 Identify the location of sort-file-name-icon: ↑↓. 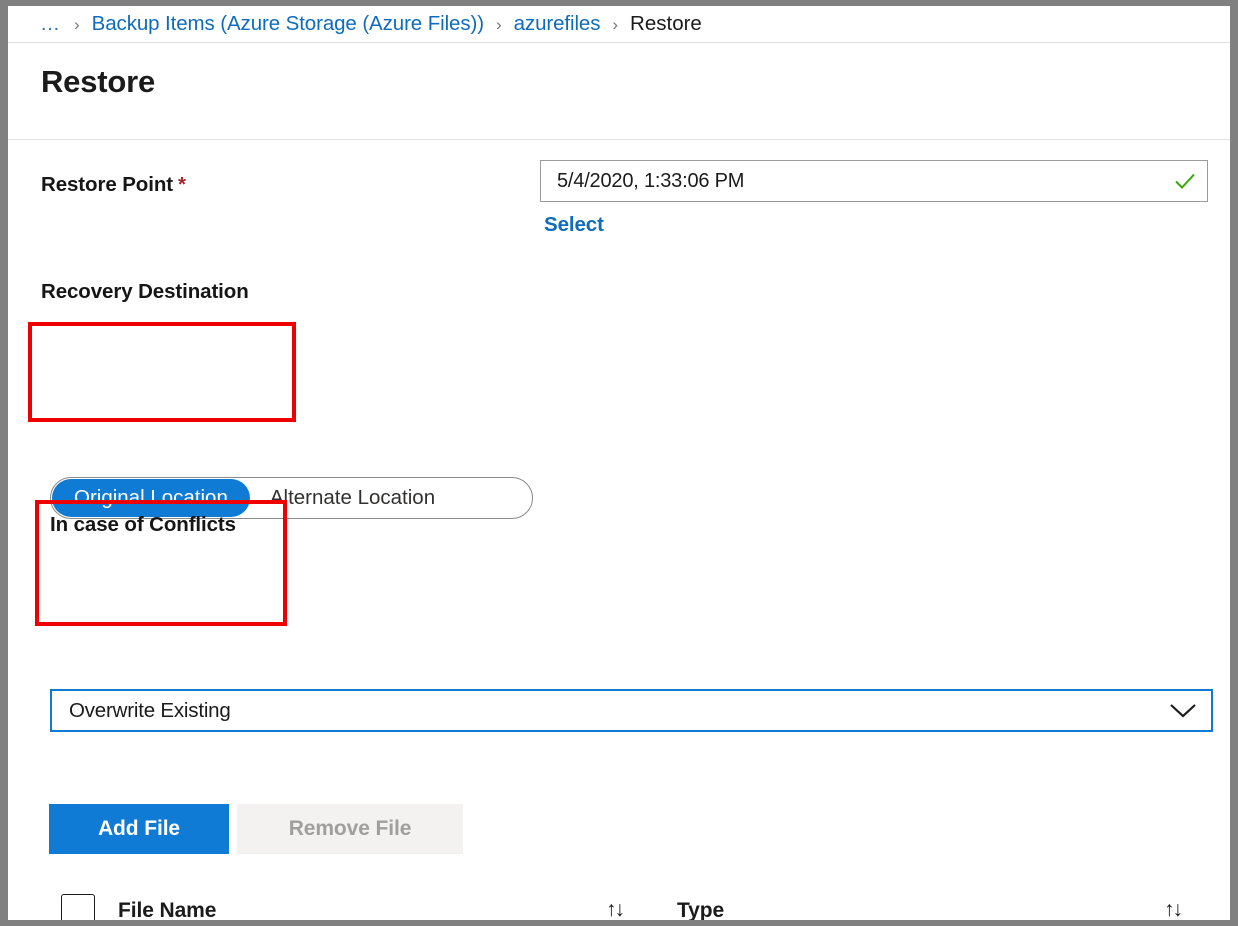
(615, 909).